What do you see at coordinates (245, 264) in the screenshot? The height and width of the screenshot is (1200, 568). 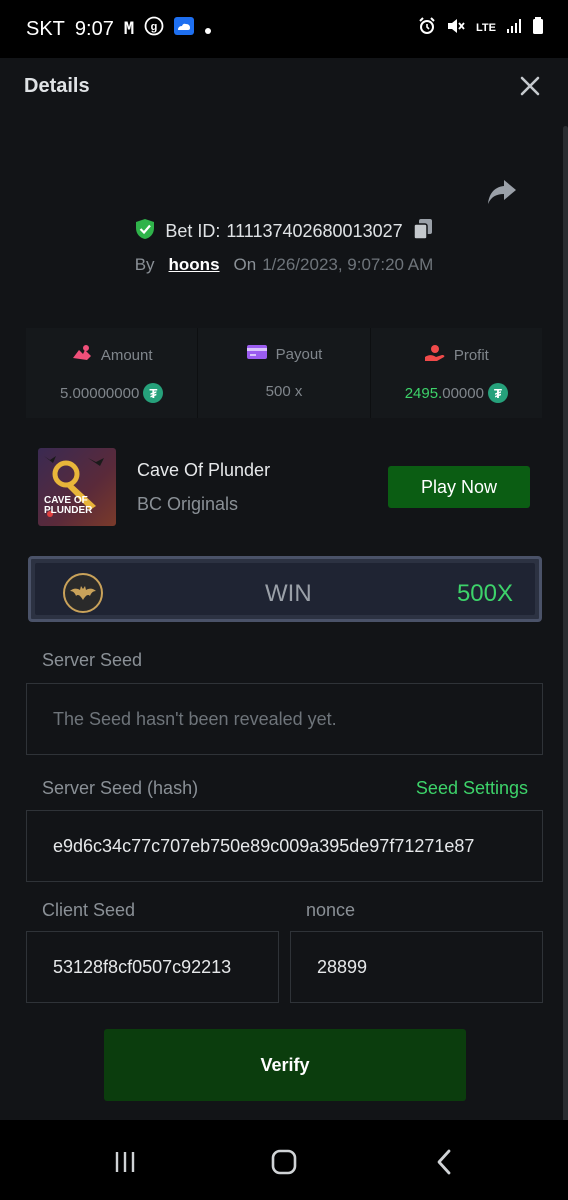 I see `on-label: On` at bounding box center [245, 264].